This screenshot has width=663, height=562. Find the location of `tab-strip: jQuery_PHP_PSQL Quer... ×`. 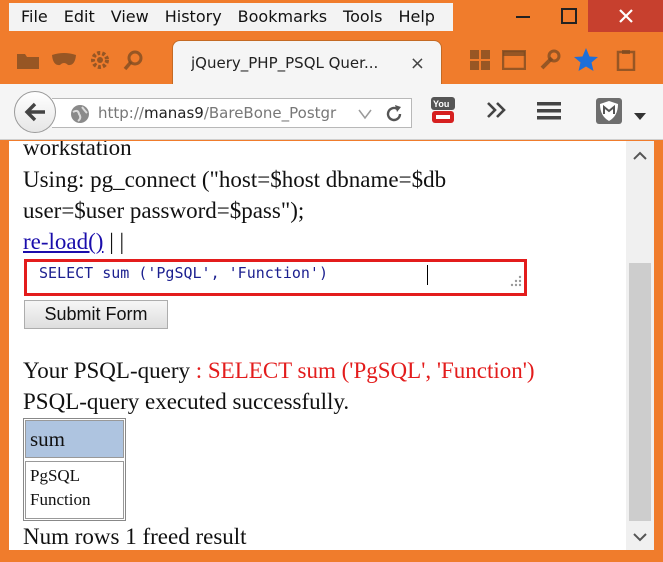

tab-strip: jQuery_PHP_PSQL Quer... × is located at coordinates (331, 60).